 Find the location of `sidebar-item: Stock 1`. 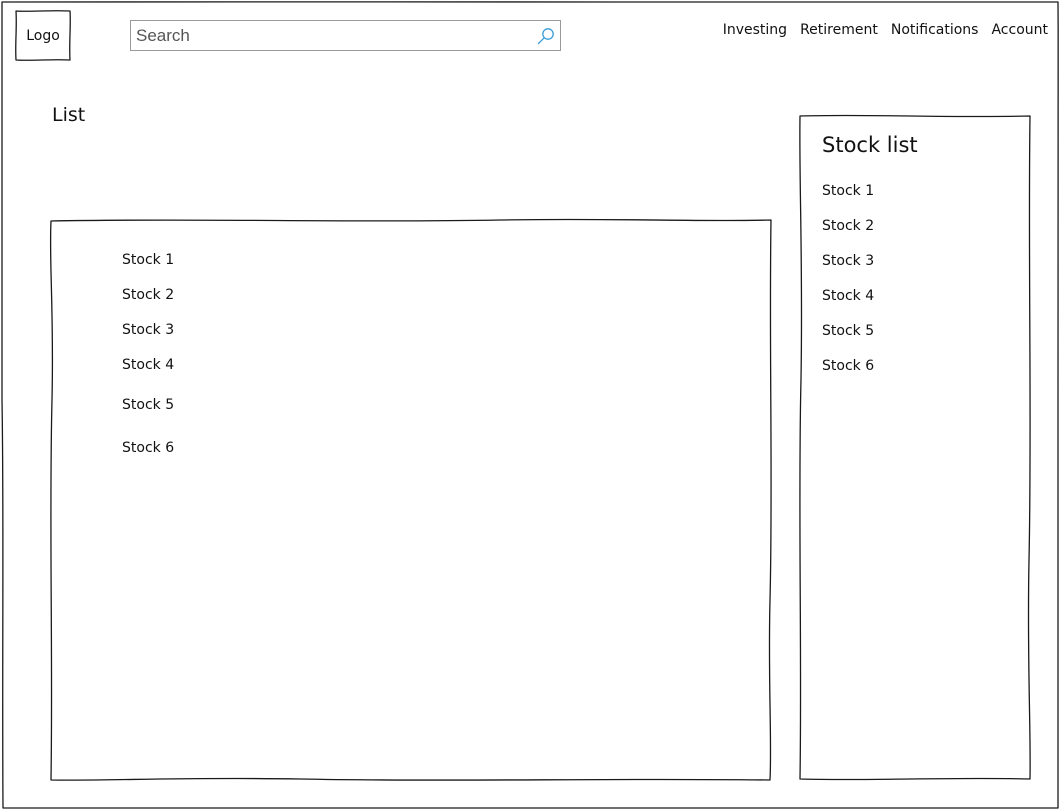

sidebar-item: Stock 1 is located at coordinates (848, 199).